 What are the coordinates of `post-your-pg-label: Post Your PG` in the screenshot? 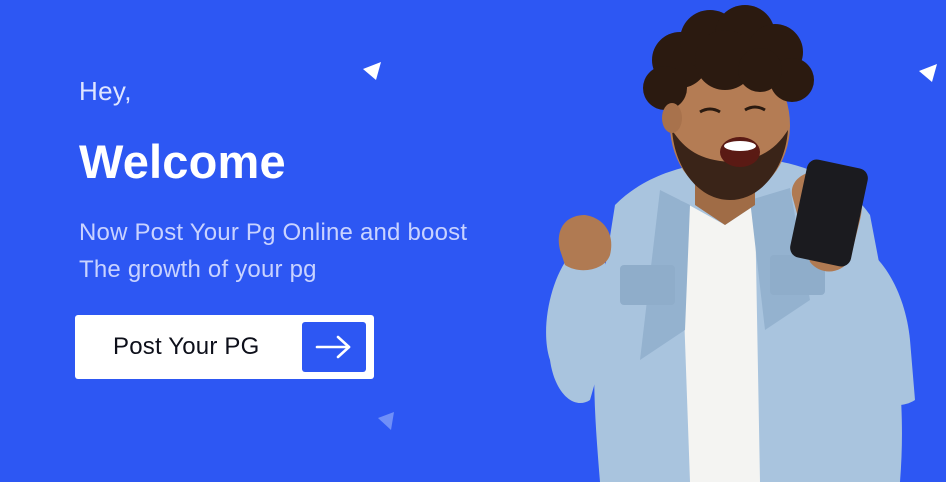 It's located at (186, 346).